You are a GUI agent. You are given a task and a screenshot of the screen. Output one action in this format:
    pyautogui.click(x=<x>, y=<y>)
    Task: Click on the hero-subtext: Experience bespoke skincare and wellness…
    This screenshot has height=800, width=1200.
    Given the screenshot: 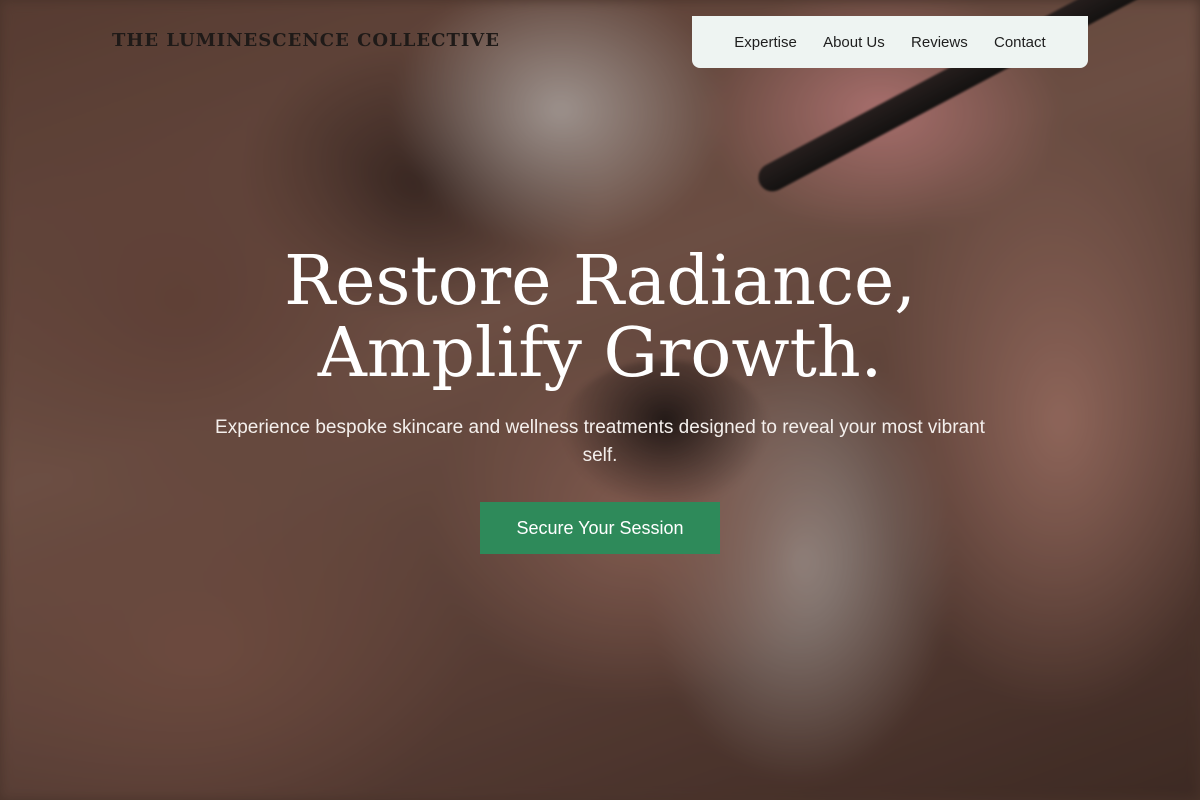 What is the action you would take?
    pyautogui.click(x=600, y=441)
    